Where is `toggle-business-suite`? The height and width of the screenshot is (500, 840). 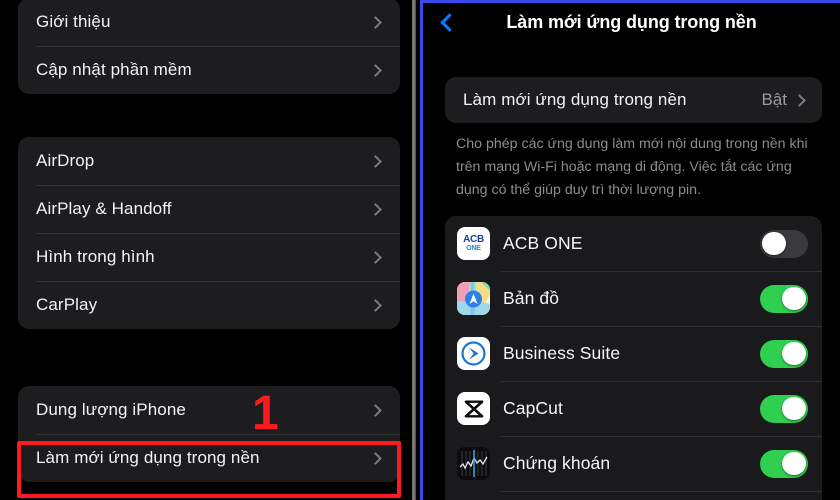
toggle-business-suite is located at coordinates (784, 353).